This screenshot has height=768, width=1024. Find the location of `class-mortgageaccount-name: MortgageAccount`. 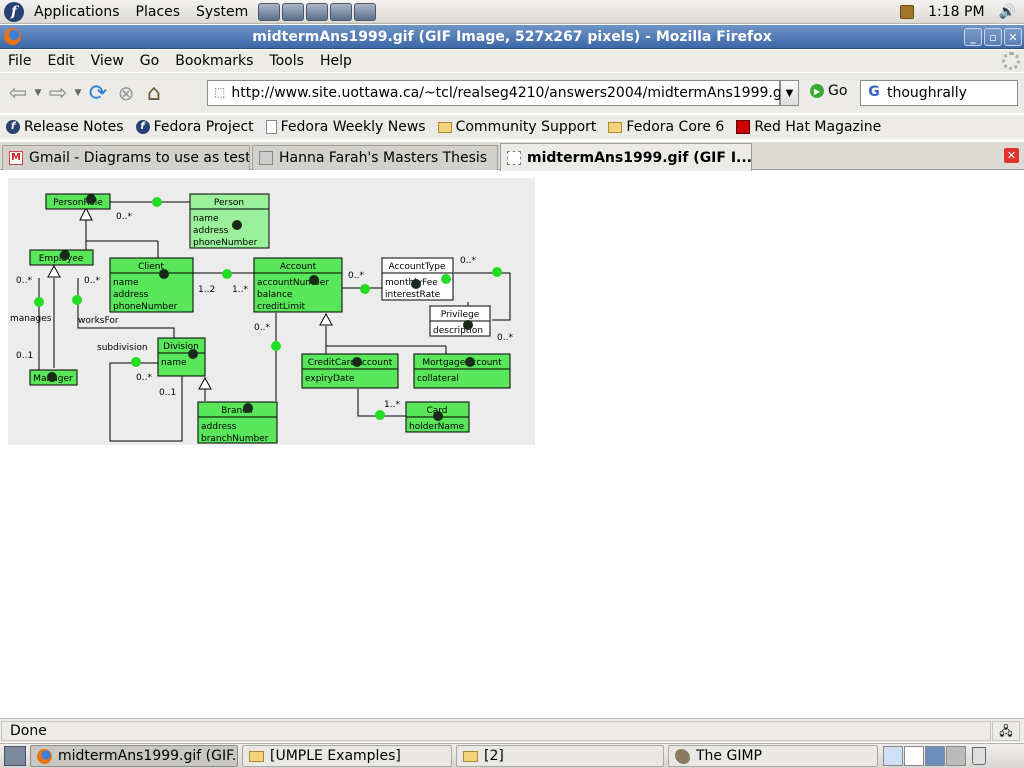

class-mortgageaccount-name: MortgageAccount is located at coordinates (462, 363).